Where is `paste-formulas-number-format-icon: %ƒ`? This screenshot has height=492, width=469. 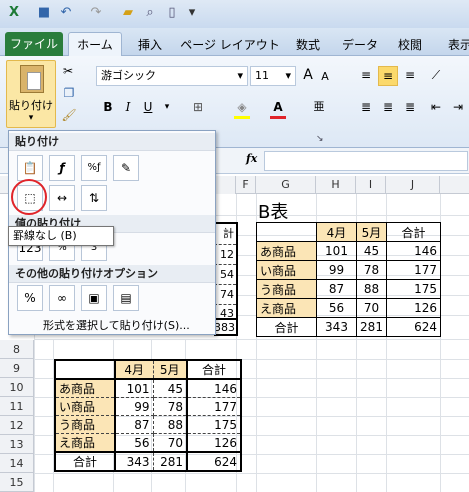
paste-formulas-number-format-icon: %ƒ is located at coordinates (94, 168).